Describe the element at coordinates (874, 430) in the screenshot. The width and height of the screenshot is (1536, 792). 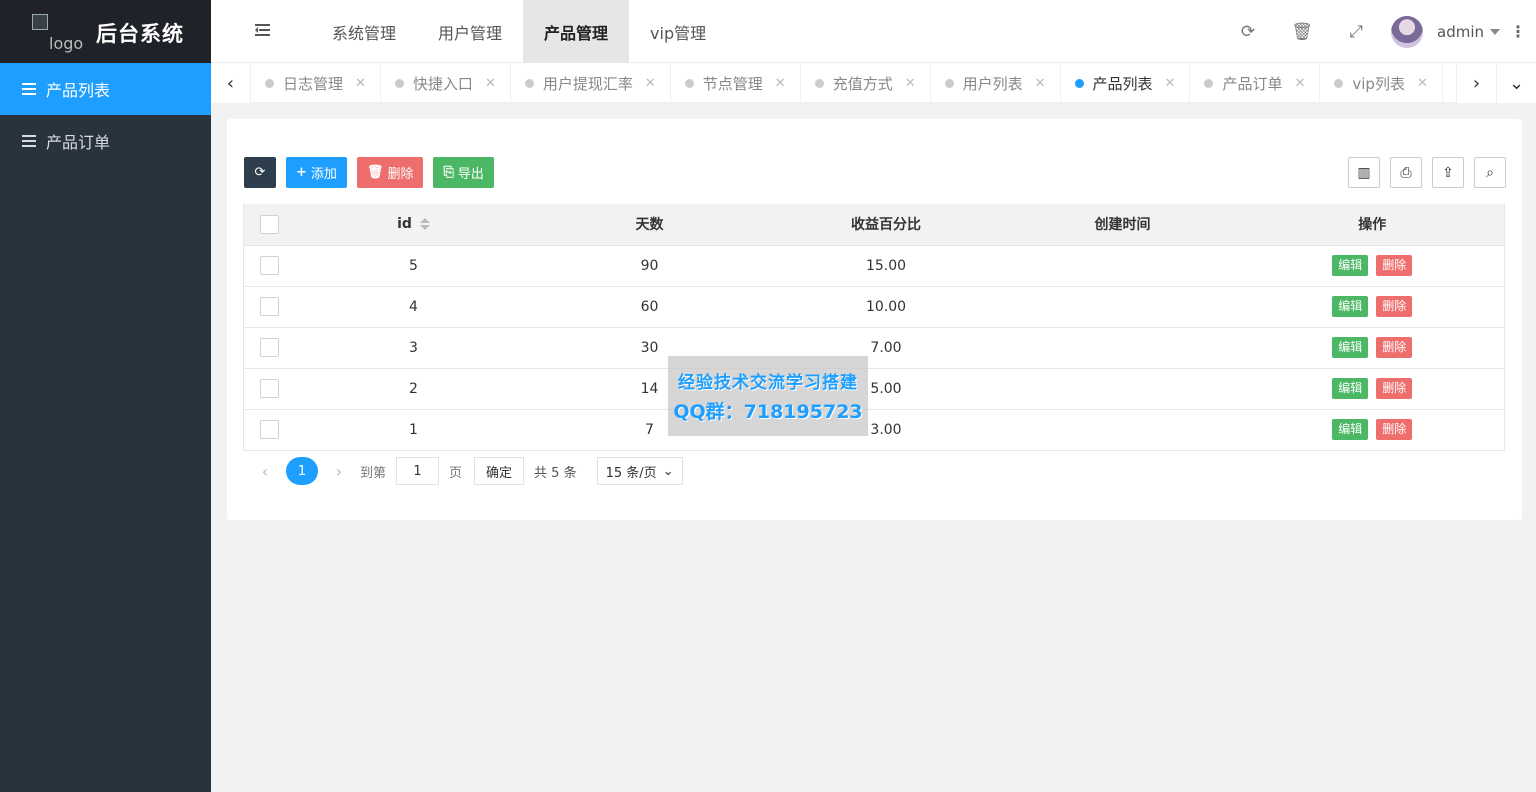
I see `table-row: 1 7 3.00 编辑 删除` at that location.